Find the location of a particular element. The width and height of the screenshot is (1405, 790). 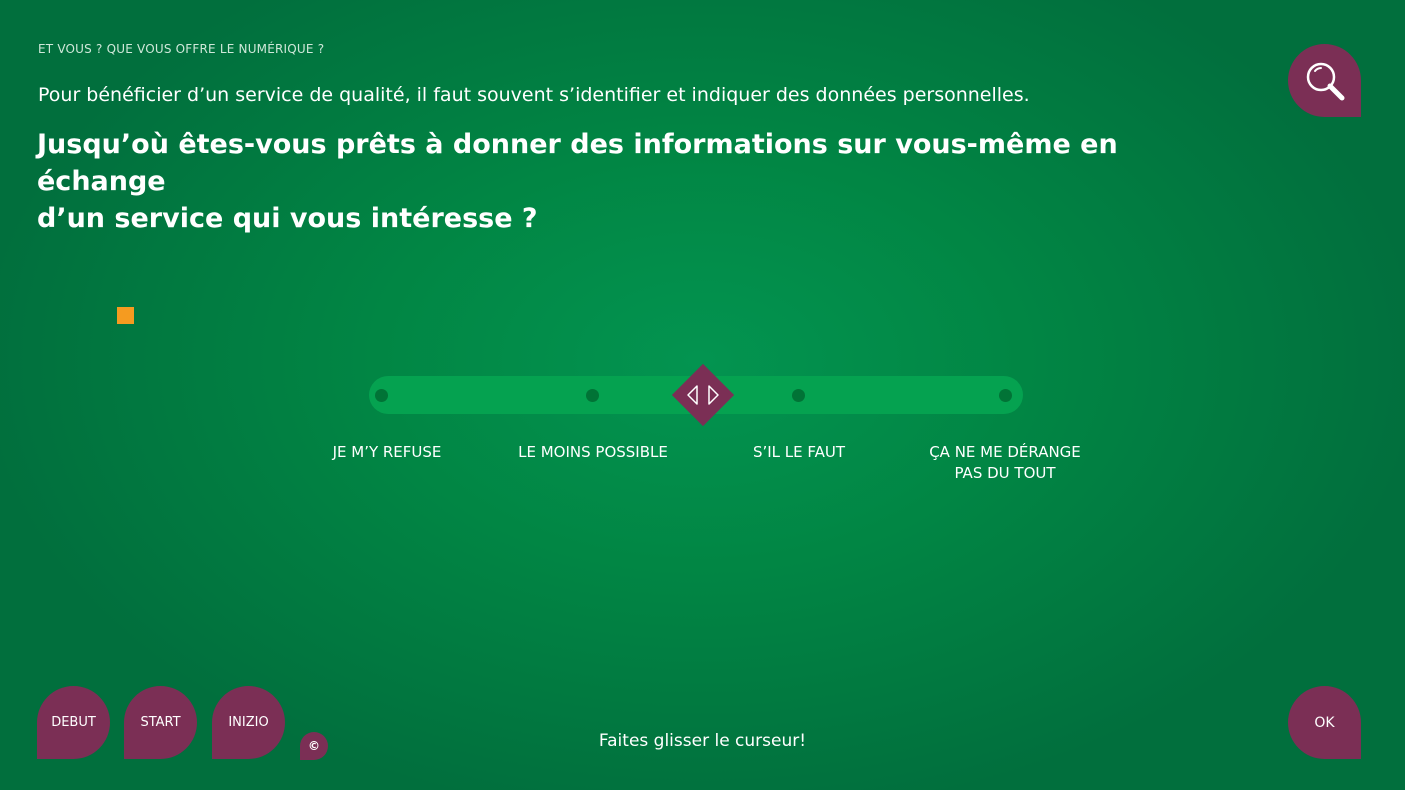

option-label: ÇA NE ME DÉRANGE is located at coordinates (1005, 452).